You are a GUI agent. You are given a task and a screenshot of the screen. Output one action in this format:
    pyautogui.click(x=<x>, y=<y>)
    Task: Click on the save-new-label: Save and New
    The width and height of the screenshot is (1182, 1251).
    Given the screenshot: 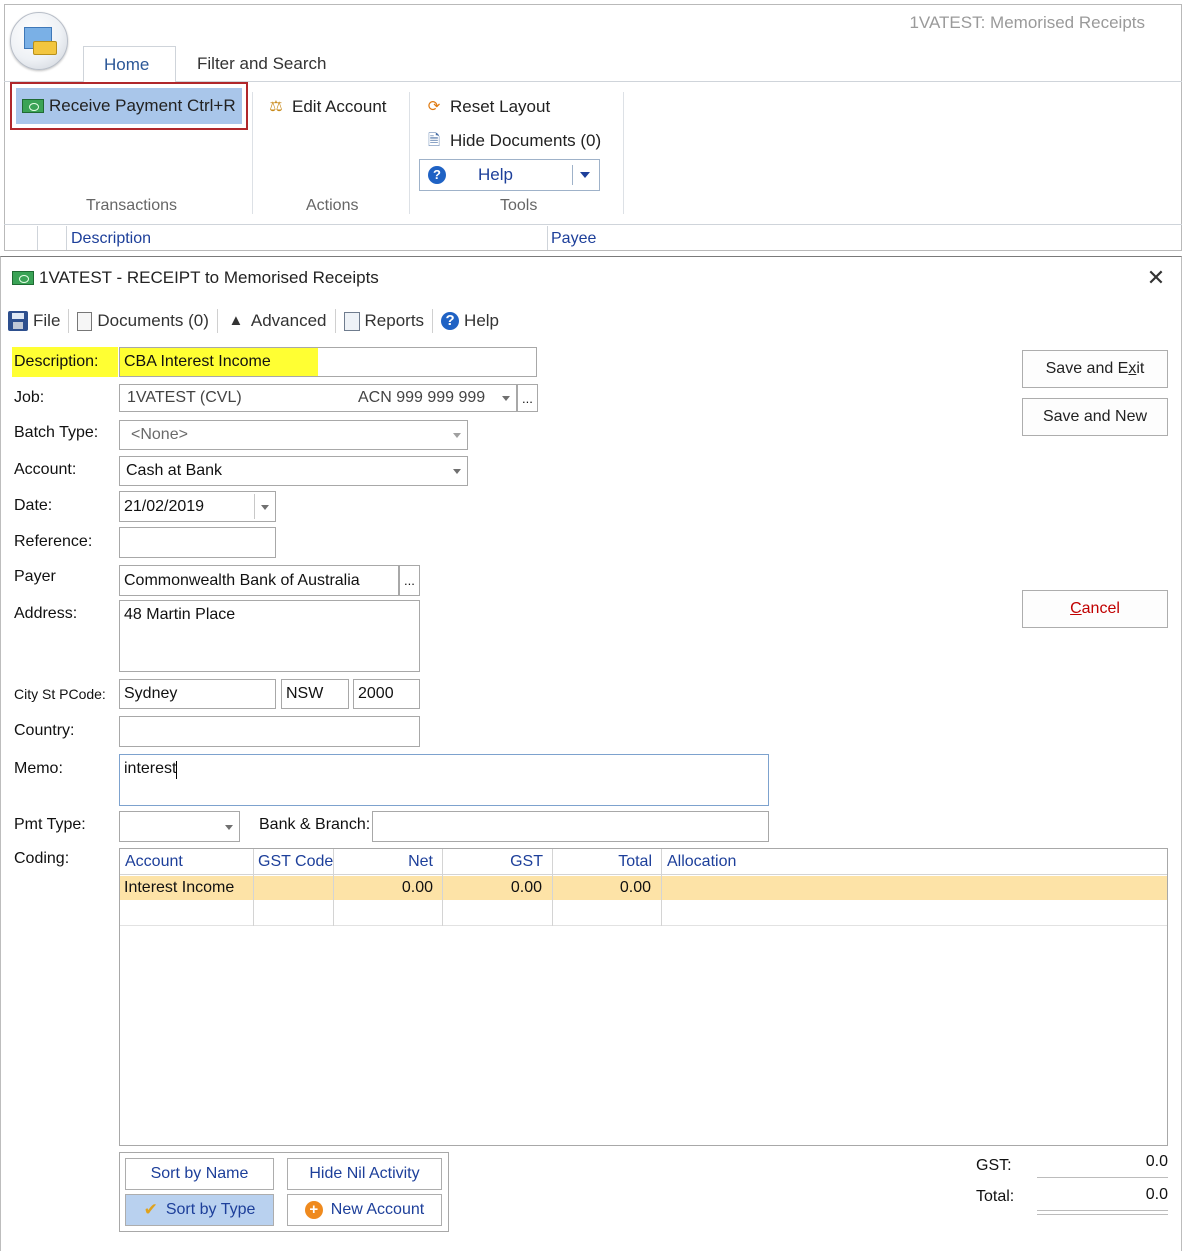 What is the action you would take?
    pyautogui.click(x=1095, y=416)
    